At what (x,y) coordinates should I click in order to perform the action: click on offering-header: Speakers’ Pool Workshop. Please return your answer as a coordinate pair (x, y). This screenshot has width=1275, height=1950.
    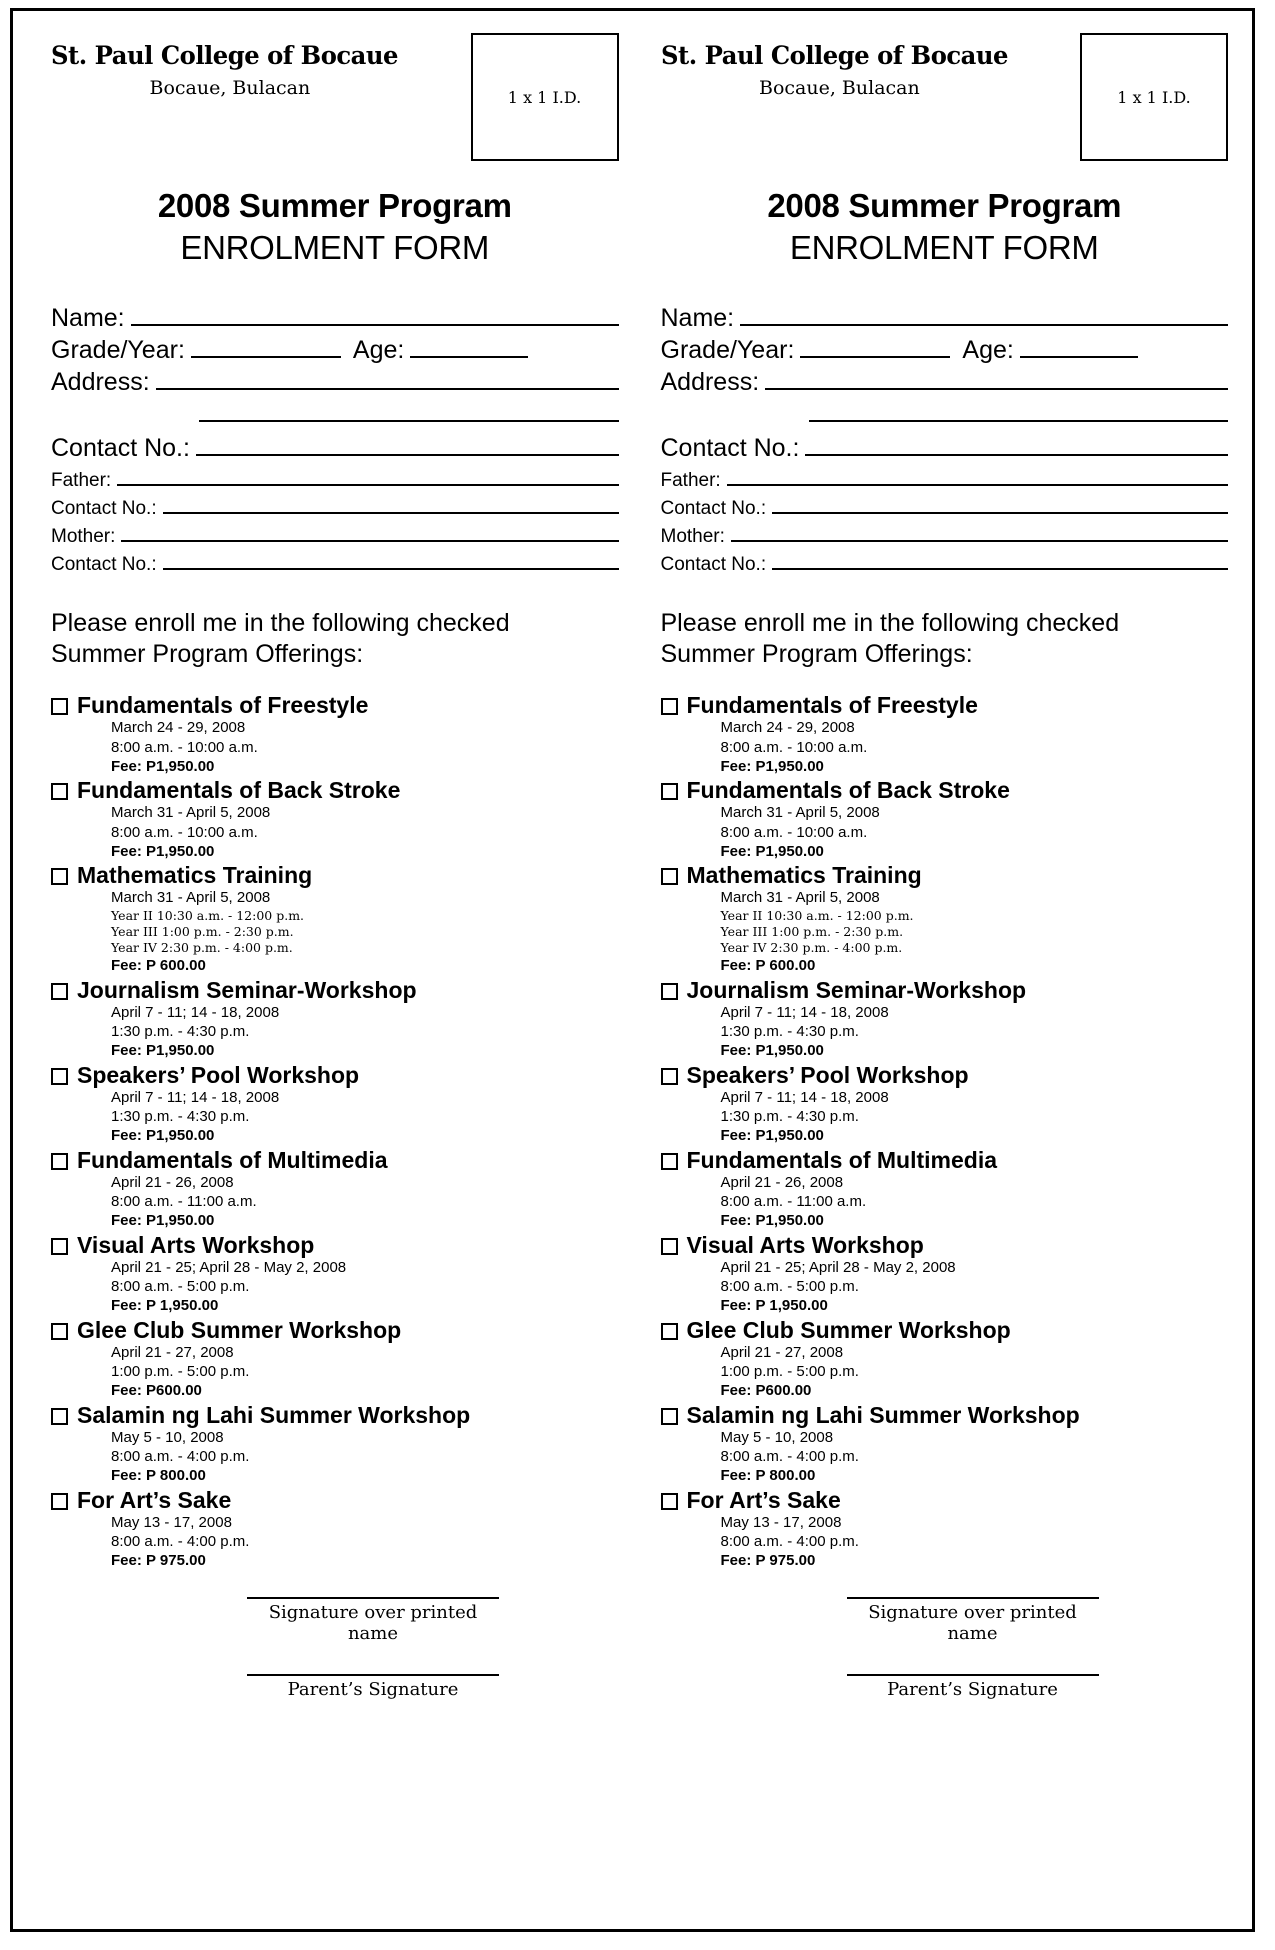
    Looking at the image, I should click on (335, 1075).